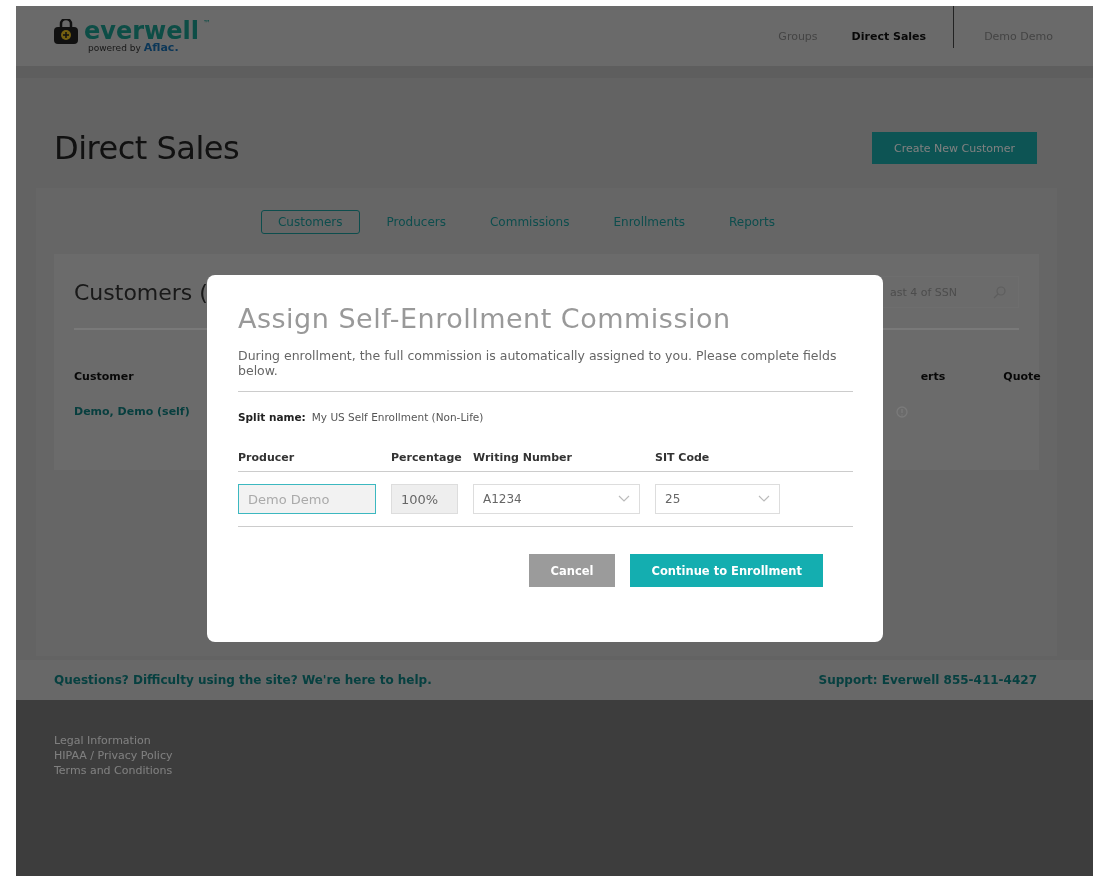 This screenshot has height=876, width=1109. Describe the element at coordinates (529, 222) in the screenshot. I see `tab: Commissions` at that location.